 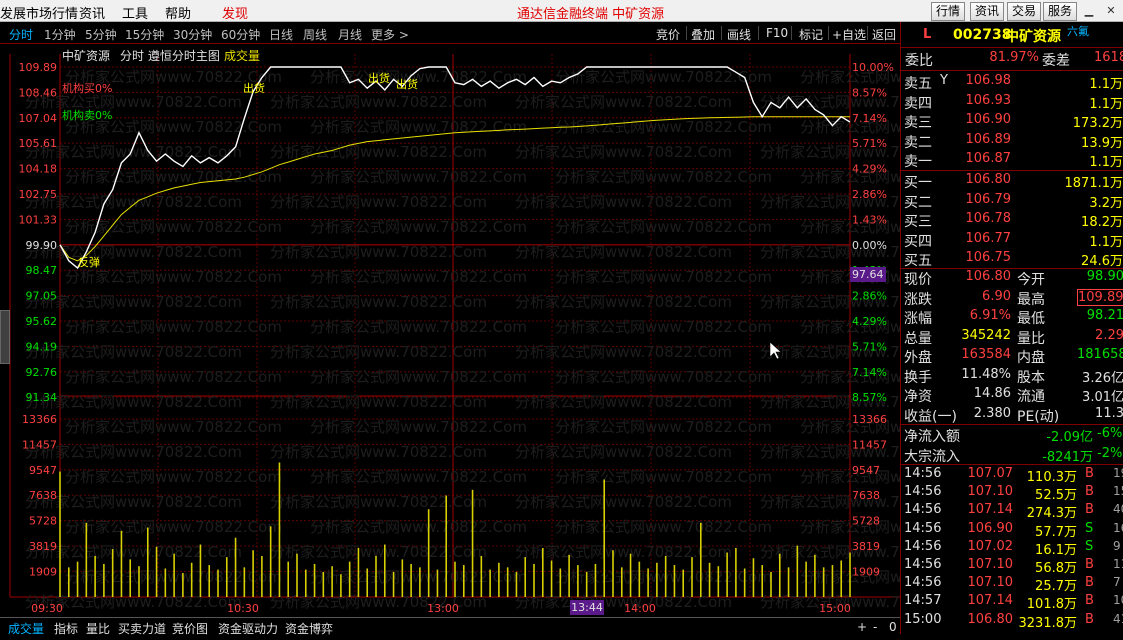 I want to click on volume-tick-label-right: 11457, so click(x=869, y=444).